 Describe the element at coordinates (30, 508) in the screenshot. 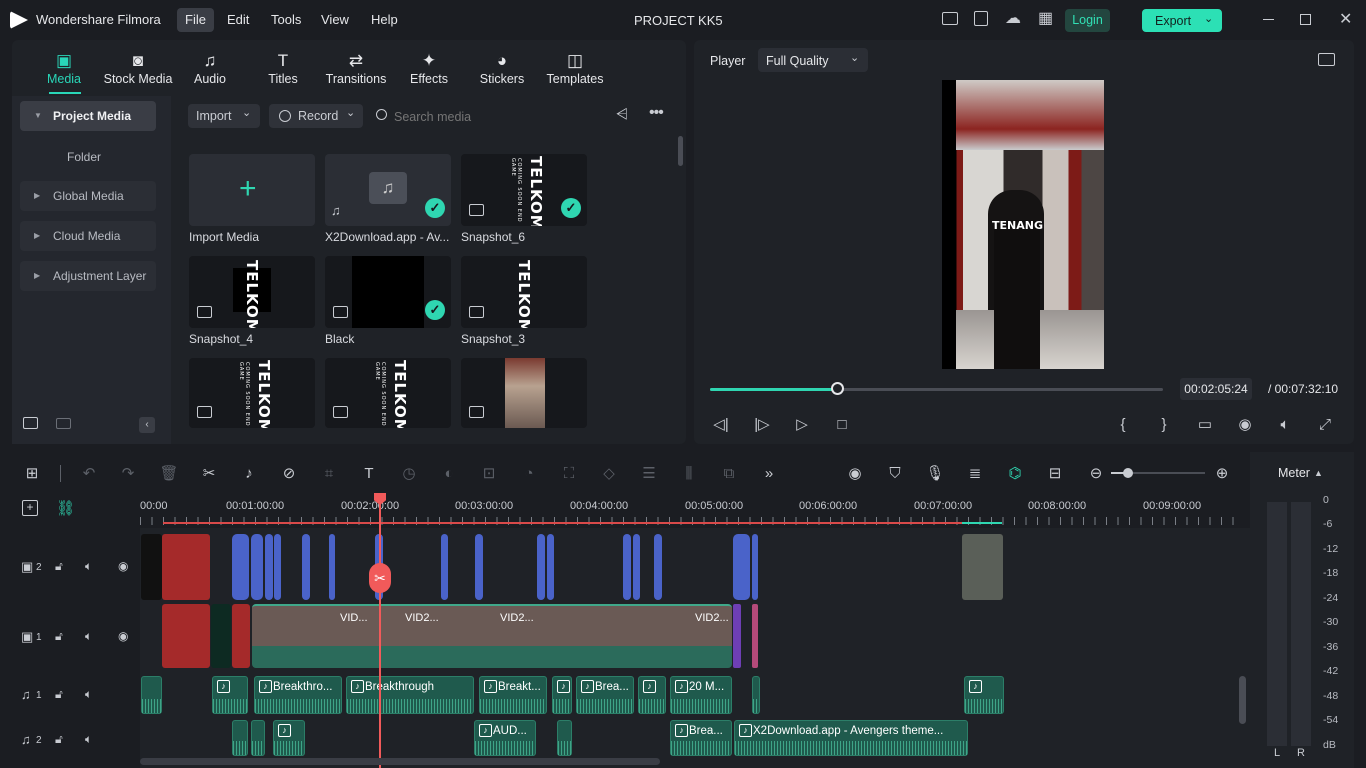

I see `add-track-icon: +` at that location.